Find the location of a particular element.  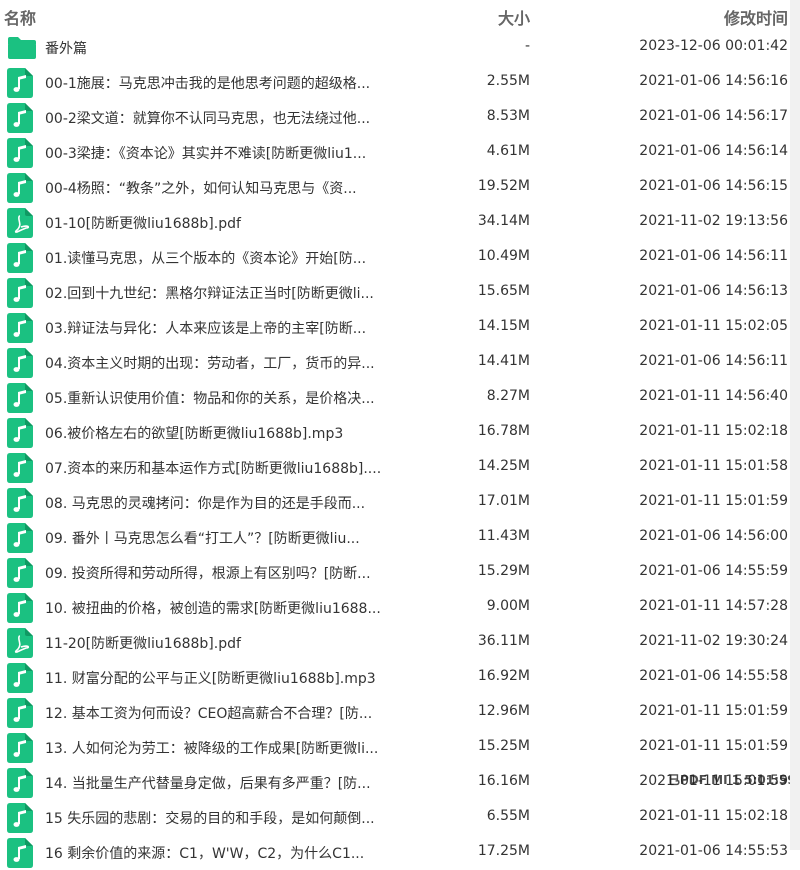

file-modified-time: 2021-01-06 14:56:15 is located at coordinates (713, 186).